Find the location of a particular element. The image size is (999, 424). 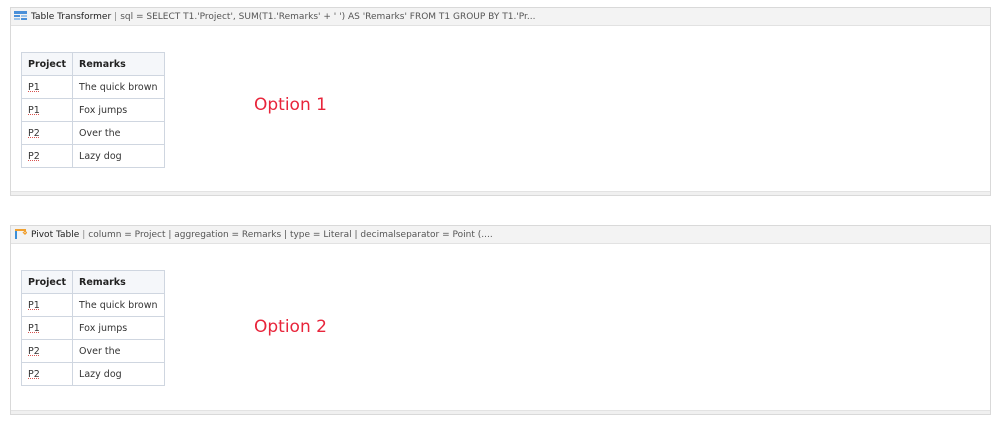

option-annotation: Option 2 is located at coordinates (290, 327).